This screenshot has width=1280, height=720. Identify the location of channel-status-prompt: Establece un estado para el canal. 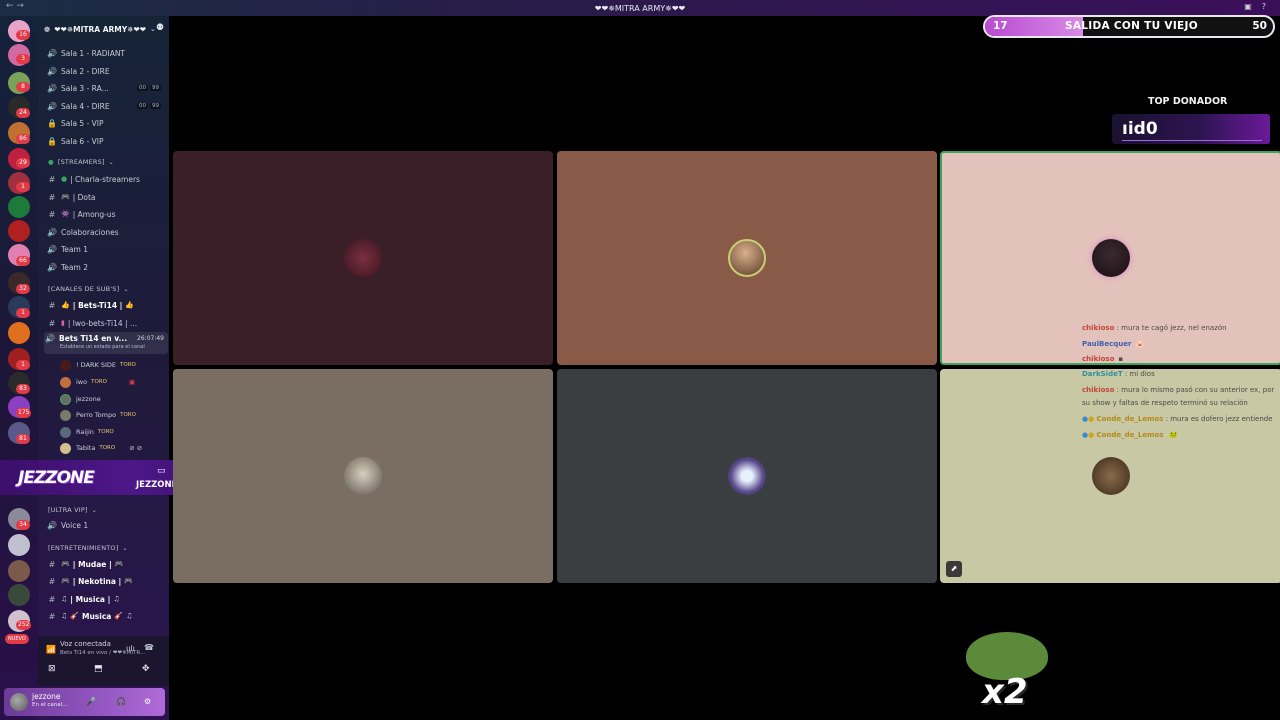
(102, 347).